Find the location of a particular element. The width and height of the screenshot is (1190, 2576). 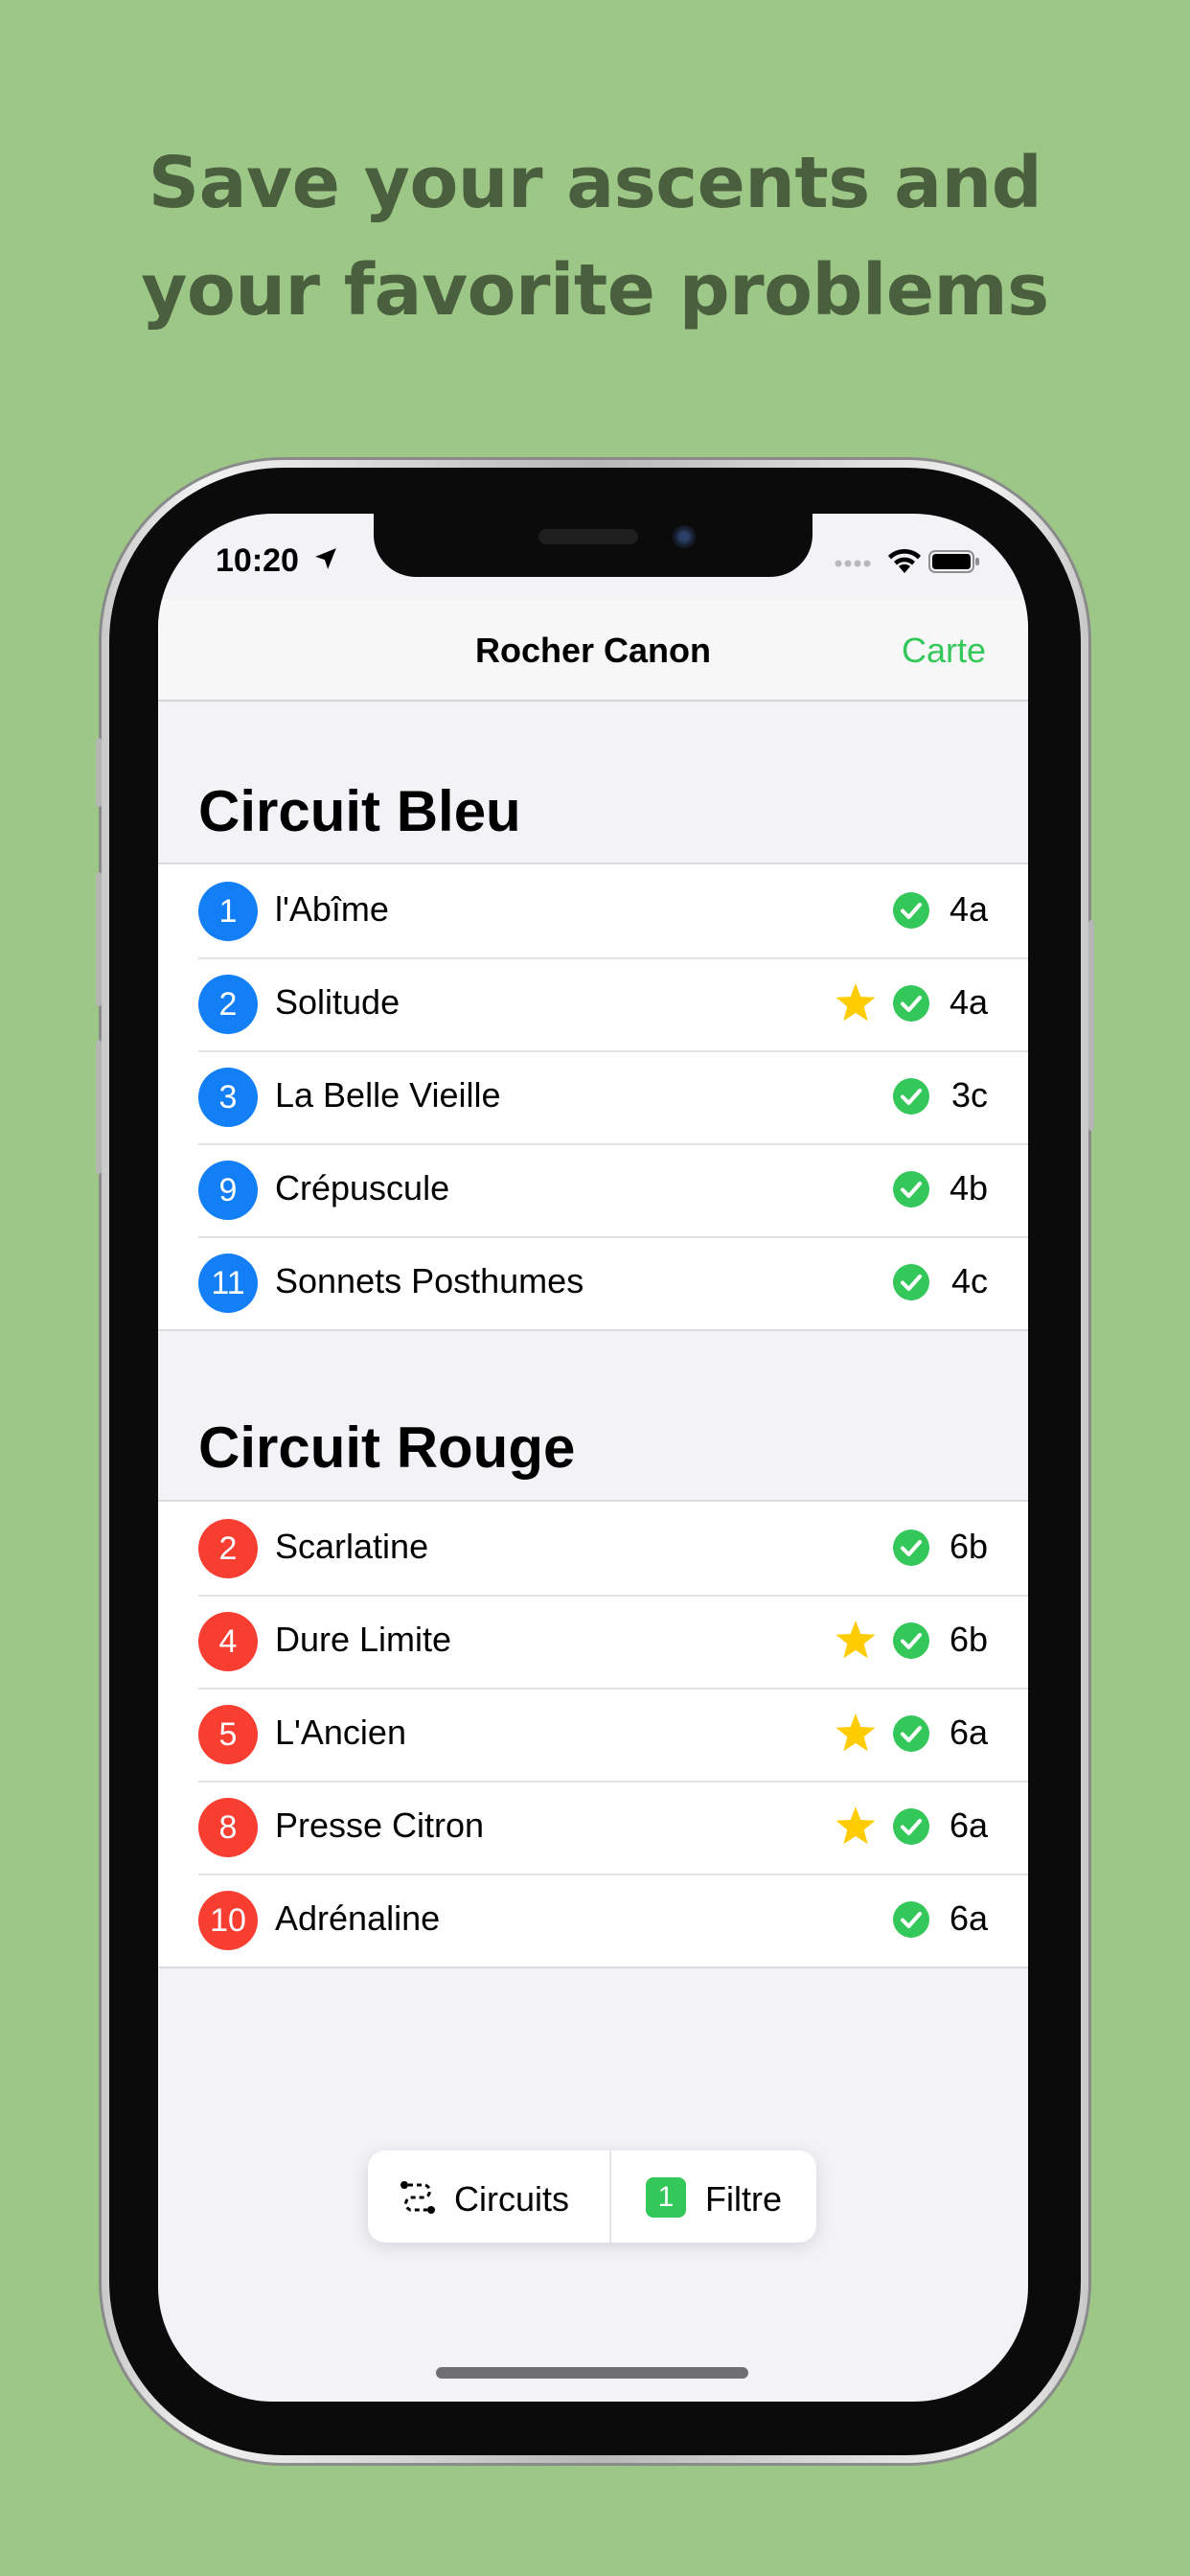

filter-count-badge: 1 is located at coordinates (666, 2197).